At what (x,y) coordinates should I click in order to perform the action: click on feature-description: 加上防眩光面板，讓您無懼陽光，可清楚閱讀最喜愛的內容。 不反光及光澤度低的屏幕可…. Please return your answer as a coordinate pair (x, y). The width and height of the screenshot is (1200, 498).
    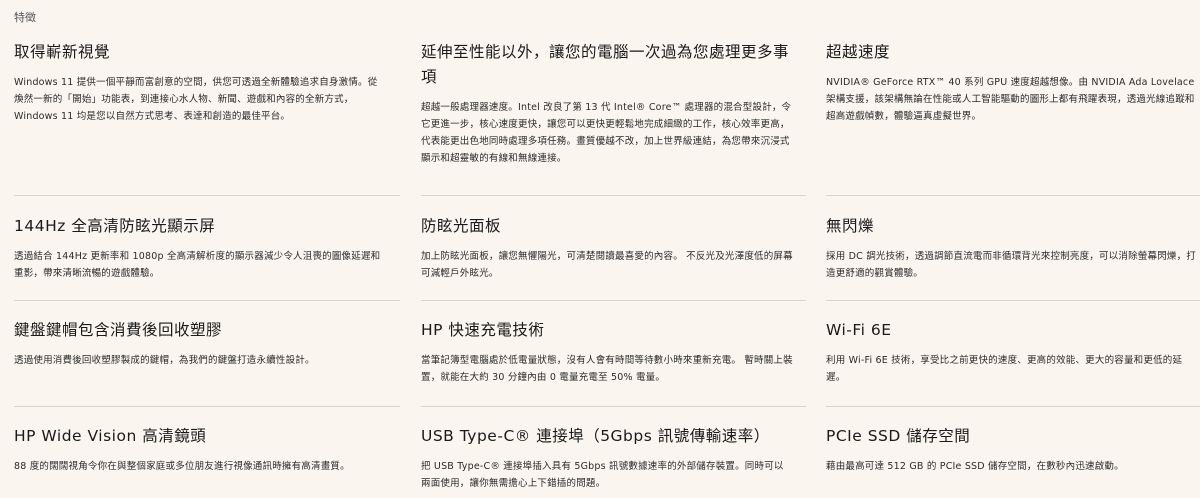
    Looking at the image, I should click on (607, 265).